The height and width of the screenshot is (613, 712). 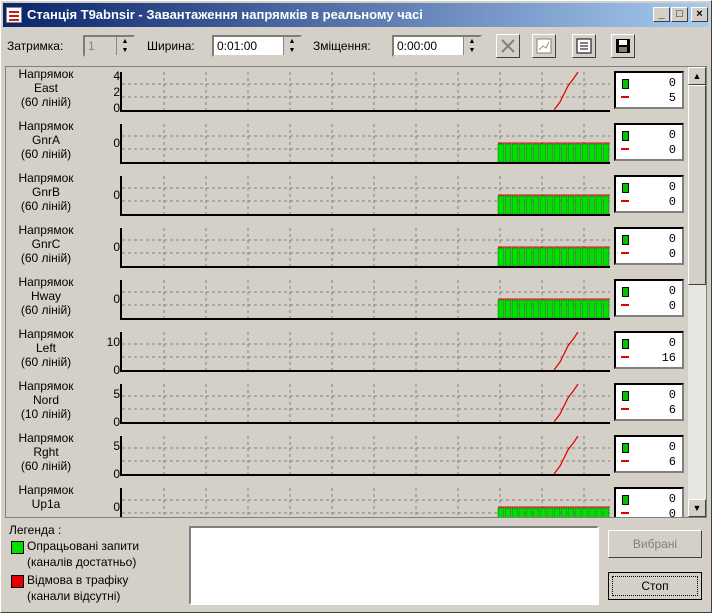 What do you see at coordinates (623, 46) in the screenshot?
I see `save-button` at bounding box center [623, 46].